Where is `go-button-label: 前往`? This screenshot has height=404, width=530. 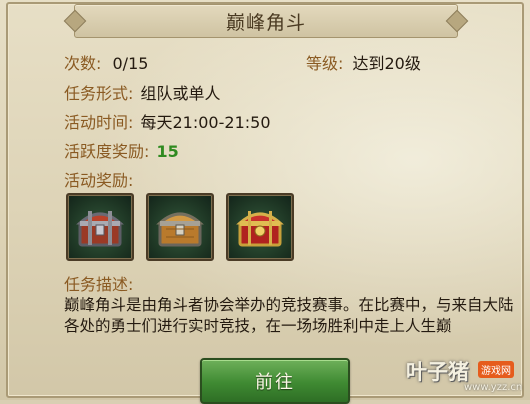 go-button-label: 前往 is located at coordinates (275, 382).